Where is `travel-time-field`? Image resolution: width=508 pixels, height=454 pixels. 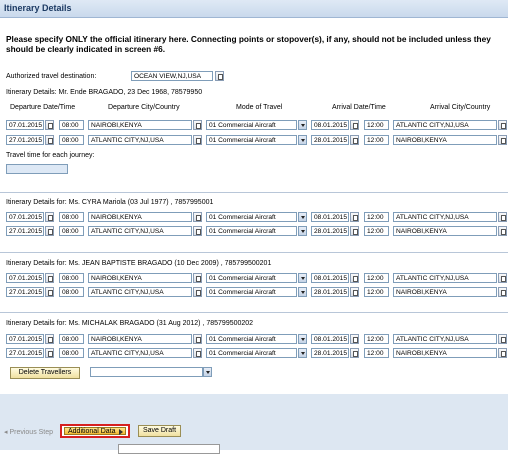 travel-time-field is located at coordinates (37, 169).